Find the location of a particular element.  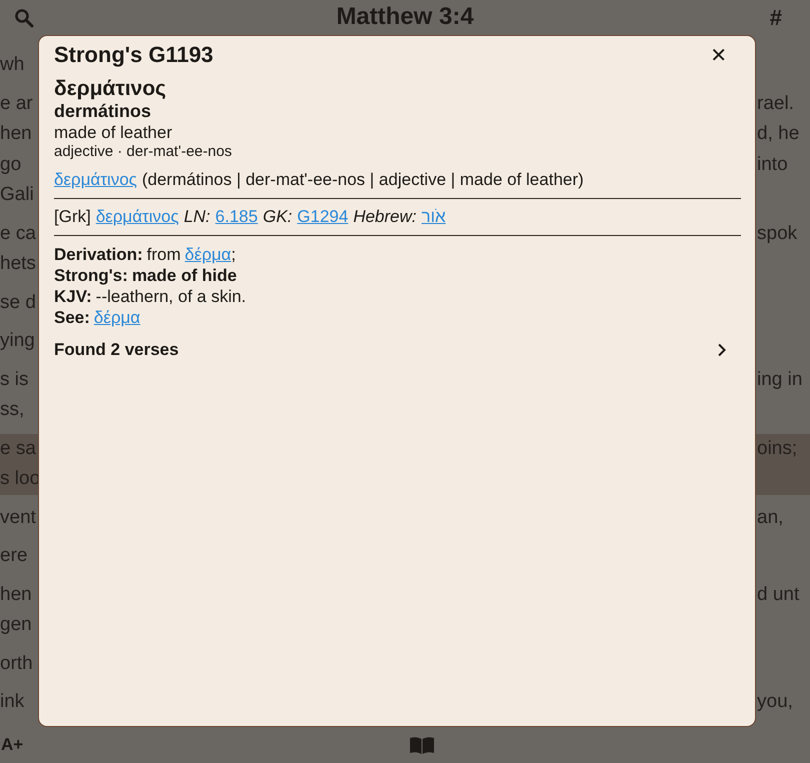

verse-text: ing in is located at coordinates (780, 380).